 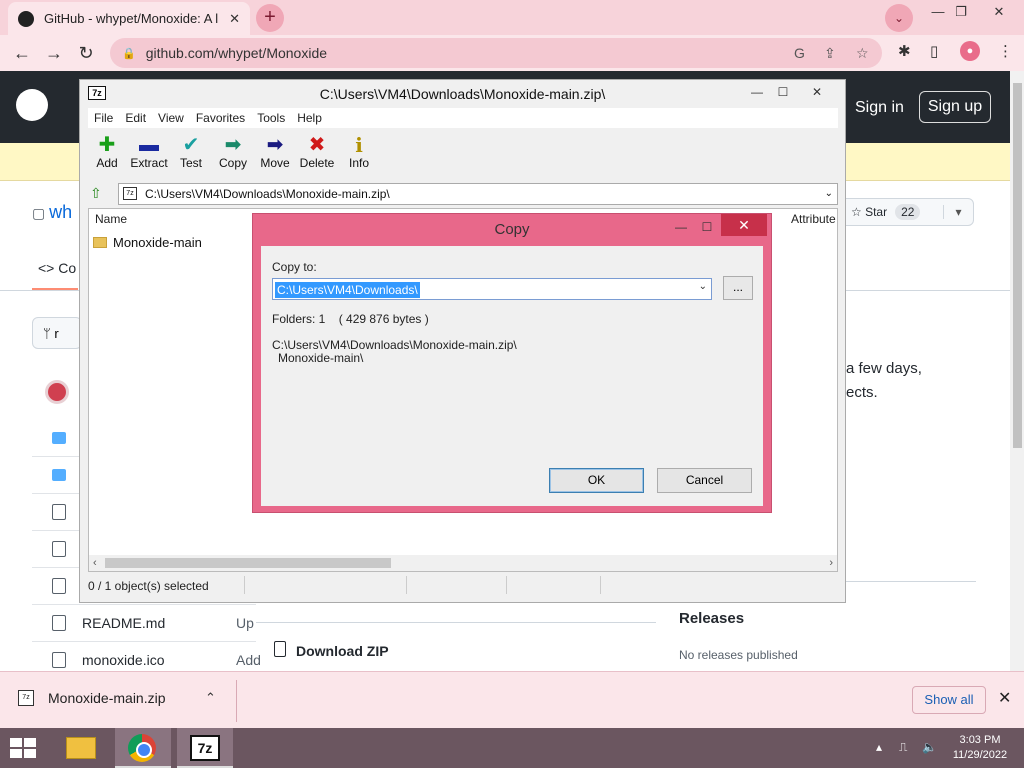 What do you see at coordinates (783, 92) in the screenshot?
I see `sevenzip-maximize-button: ☐` at bounding box center [783, 92].